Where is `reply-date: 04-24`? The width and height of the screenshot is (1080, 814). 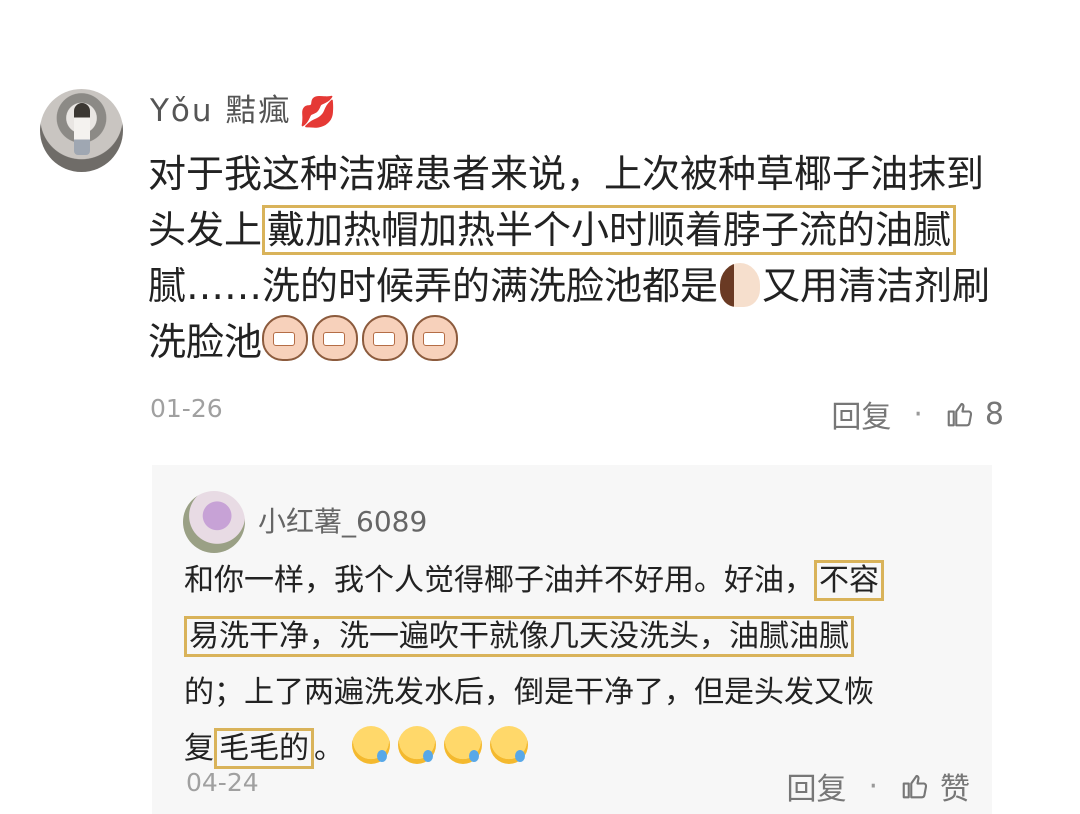
reply-date: 04-24 is located at coordinates (222, 782).